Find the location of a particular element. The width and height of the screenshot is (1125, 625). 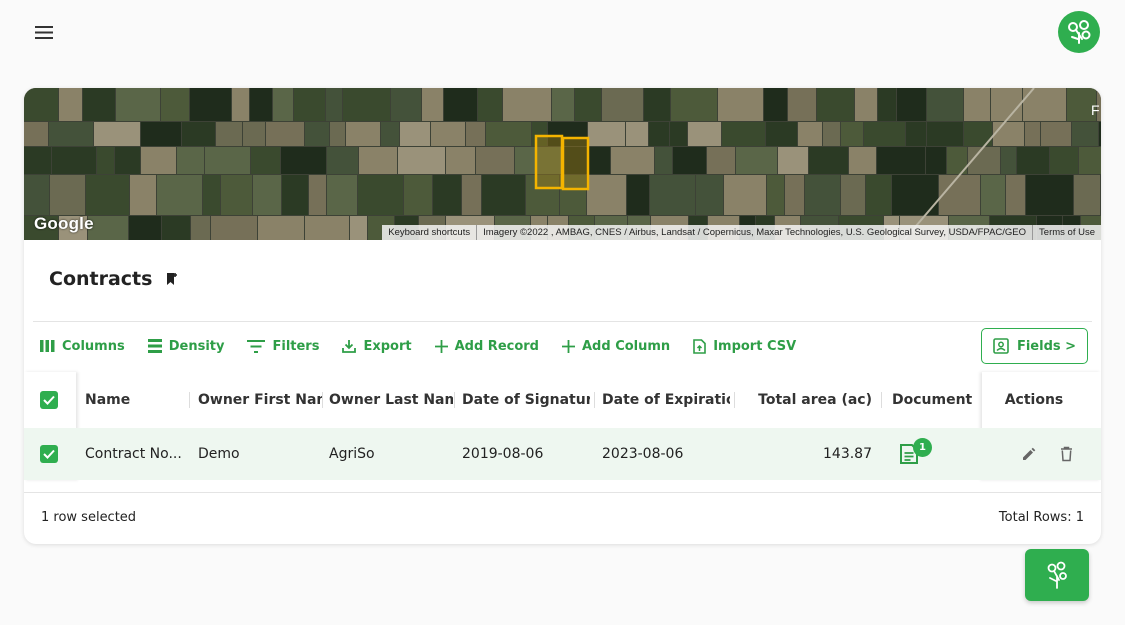

title-divider is located at coordinates (562, 321).